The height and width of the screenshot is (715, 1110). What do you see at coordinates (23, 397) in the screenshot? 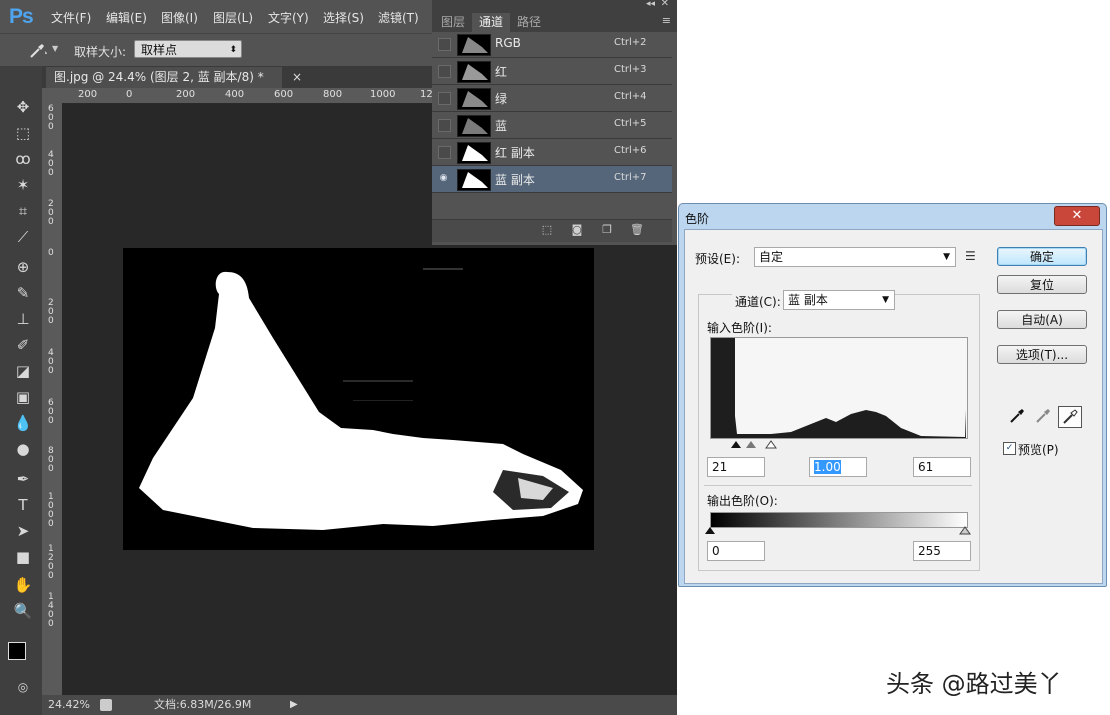
I see `gradient-tool-icon: ▣` at bounding box center [23, 397].